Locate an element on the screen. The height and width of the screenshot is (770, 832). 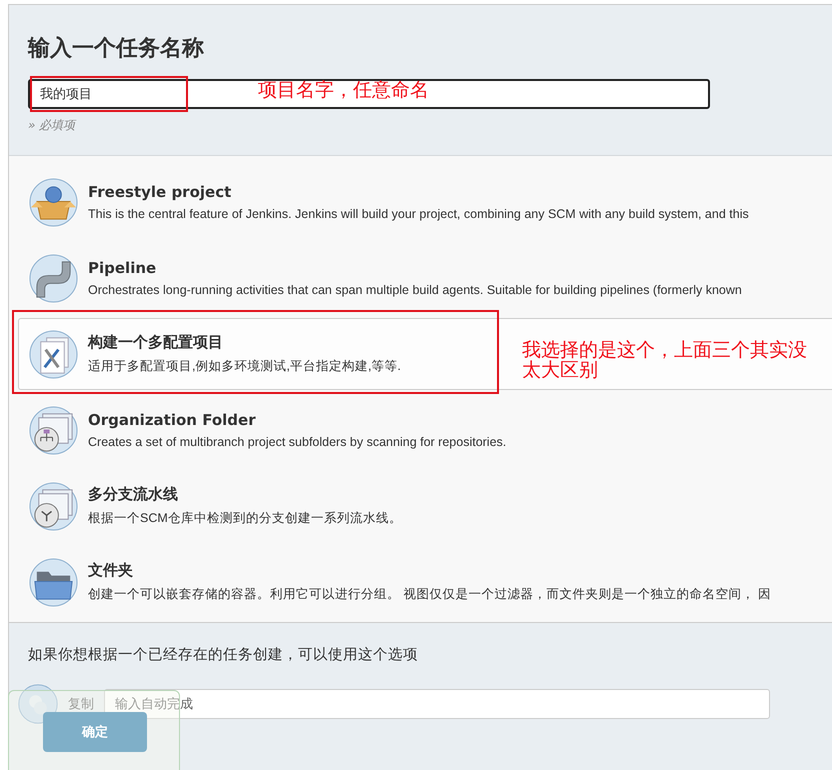
item-type-option: 文件夹 创建一个可以嵌套存储的容器。利用它可以进行分组。 视图仅仅是一个过滤器，而文件夹则是一个独立的命名空间， 因 is located at coordinates (425, 582).